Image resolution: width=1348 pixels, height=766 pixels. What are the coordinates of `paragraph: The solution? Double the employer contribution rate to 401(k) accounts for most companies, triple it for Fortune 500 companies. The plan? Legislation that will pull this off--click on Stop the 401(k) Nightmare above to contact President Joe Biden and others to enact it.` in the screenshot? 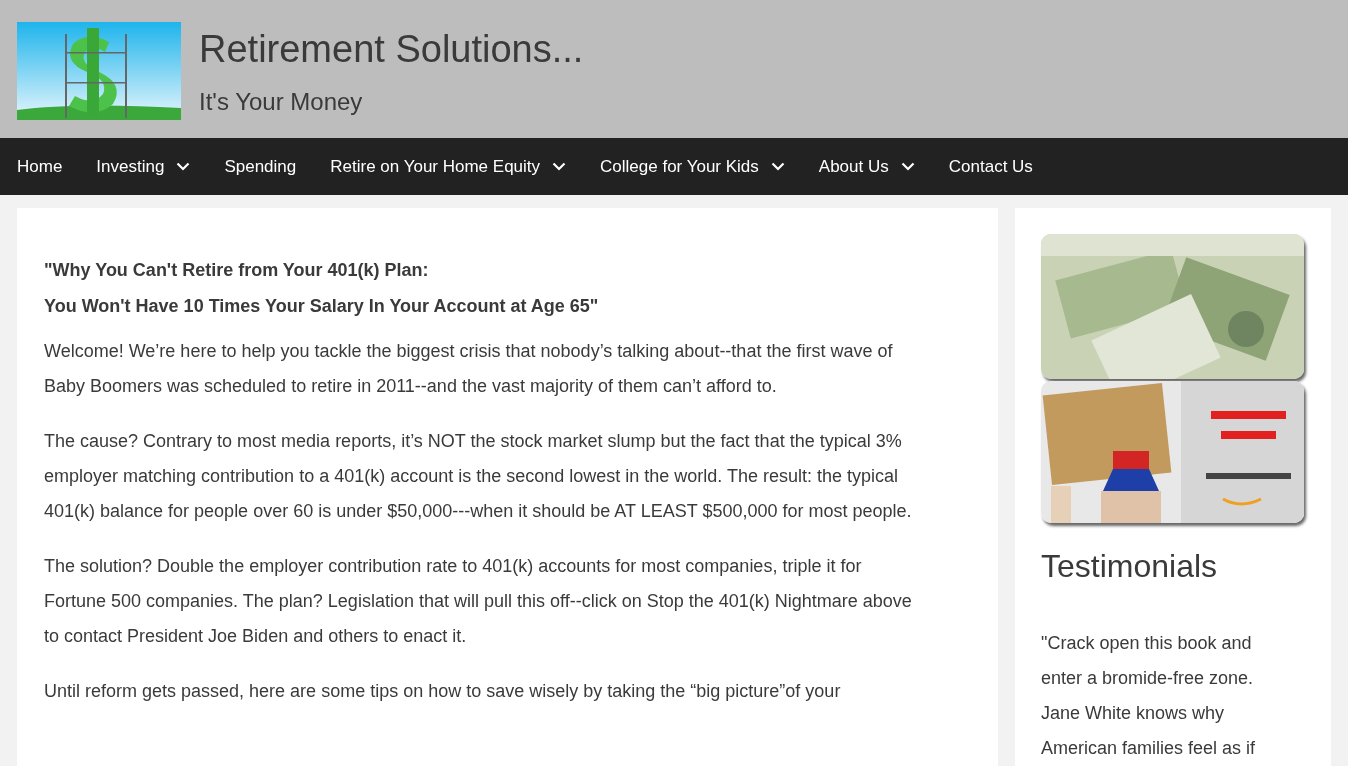 It's located at (478, 601).